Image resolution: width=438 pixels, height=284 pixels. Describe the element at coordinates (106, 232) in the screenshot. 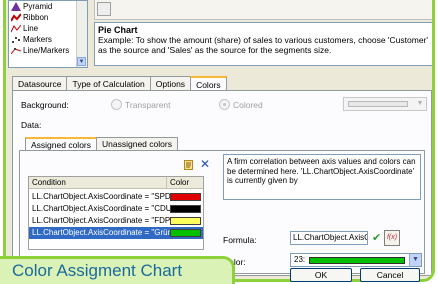

I see `condition-cell: LL.ChartObject.AxisCoordinate = "Grüne"` at that location.